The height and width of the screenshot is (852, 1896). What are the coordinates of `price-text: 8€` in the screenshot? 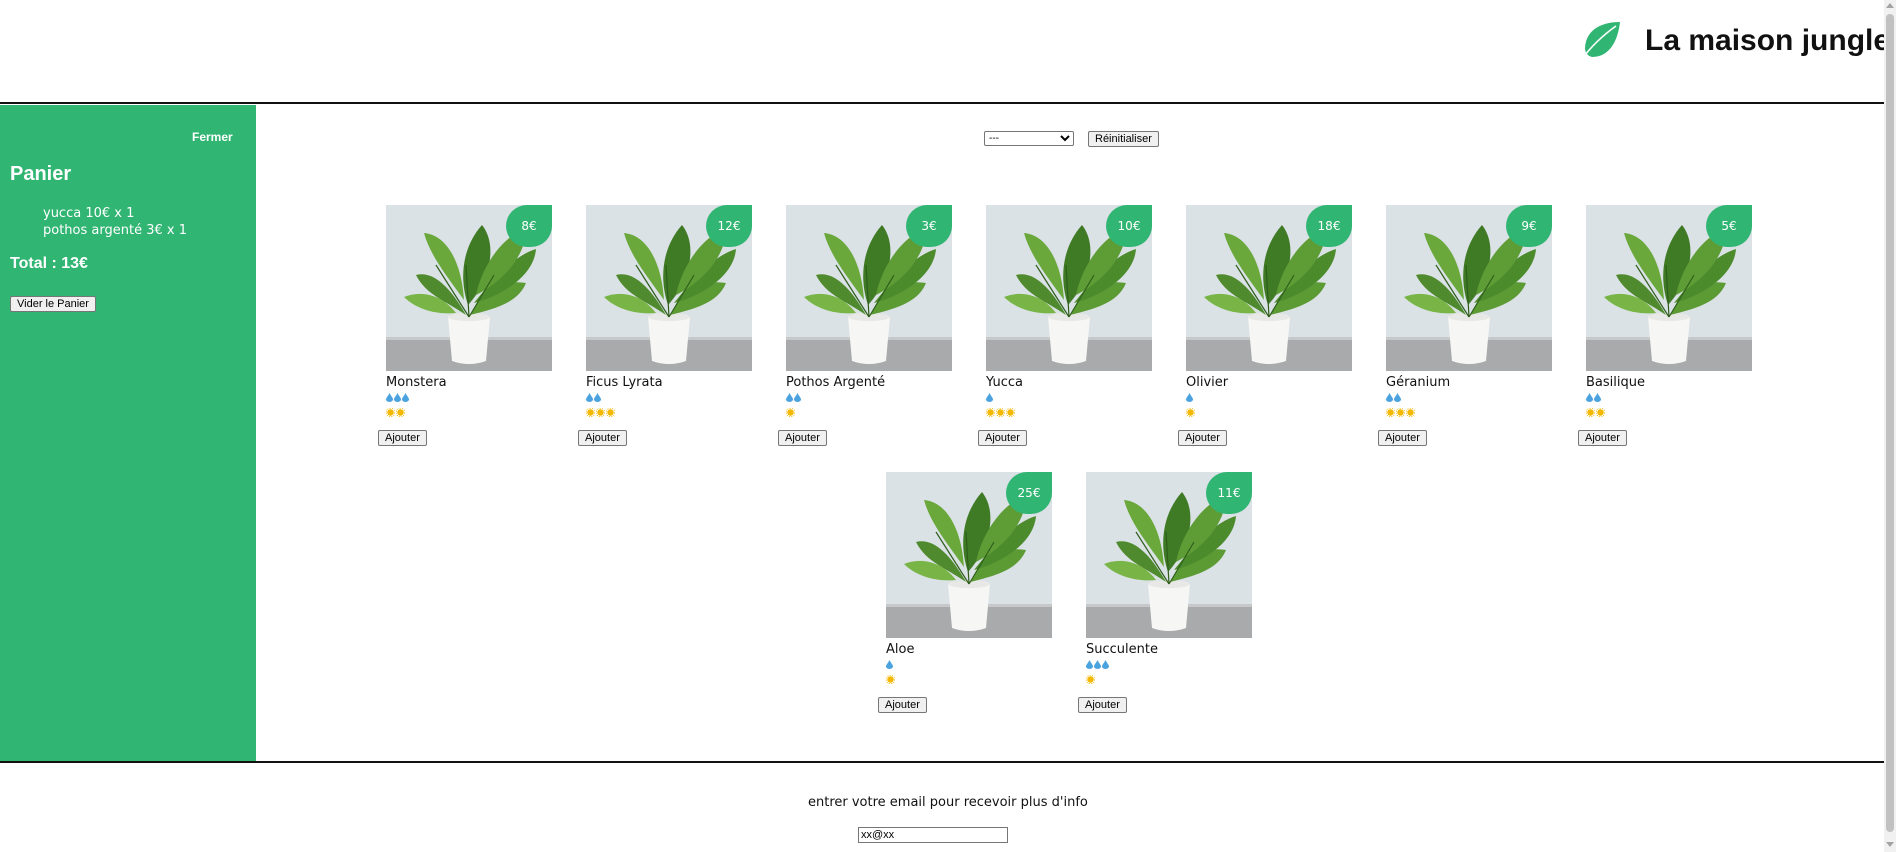 It's located at (529, 226).